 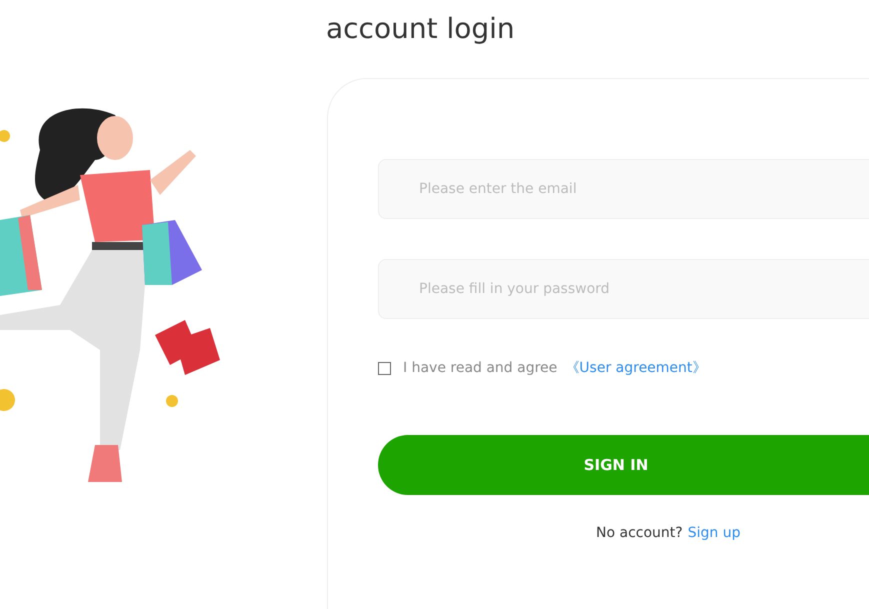 What do you see at coordinates (639, 533) in the screenshot?
I see `no-account-label: No account?` at bounding box center [639, 533].